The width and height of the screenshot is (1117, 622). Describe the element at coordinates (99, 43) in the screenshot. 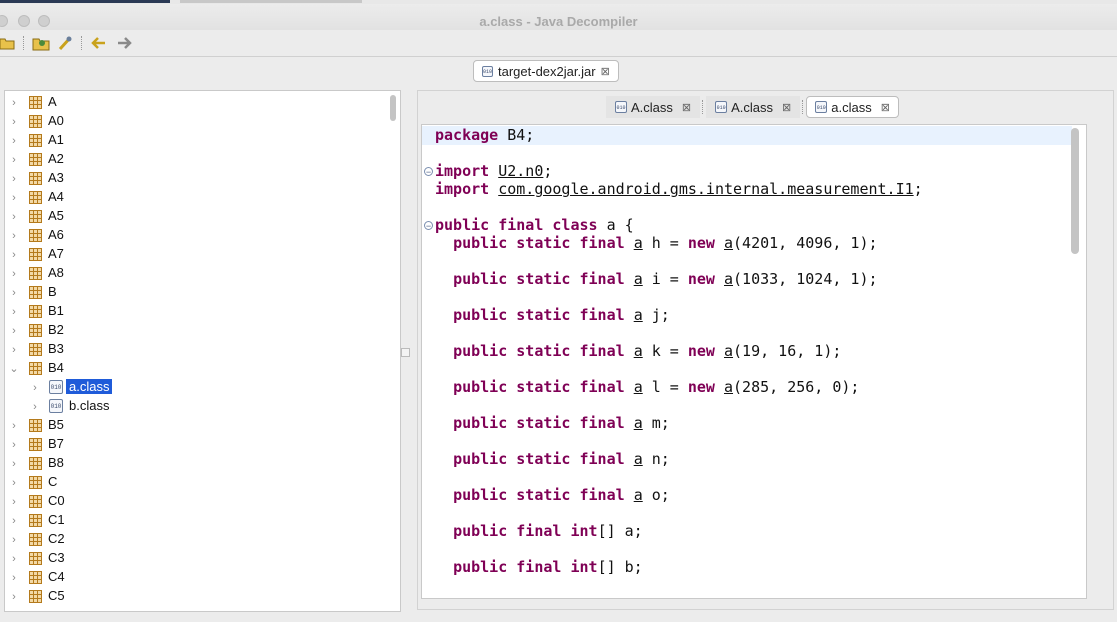

I see `back-arrow-icon` at that location.